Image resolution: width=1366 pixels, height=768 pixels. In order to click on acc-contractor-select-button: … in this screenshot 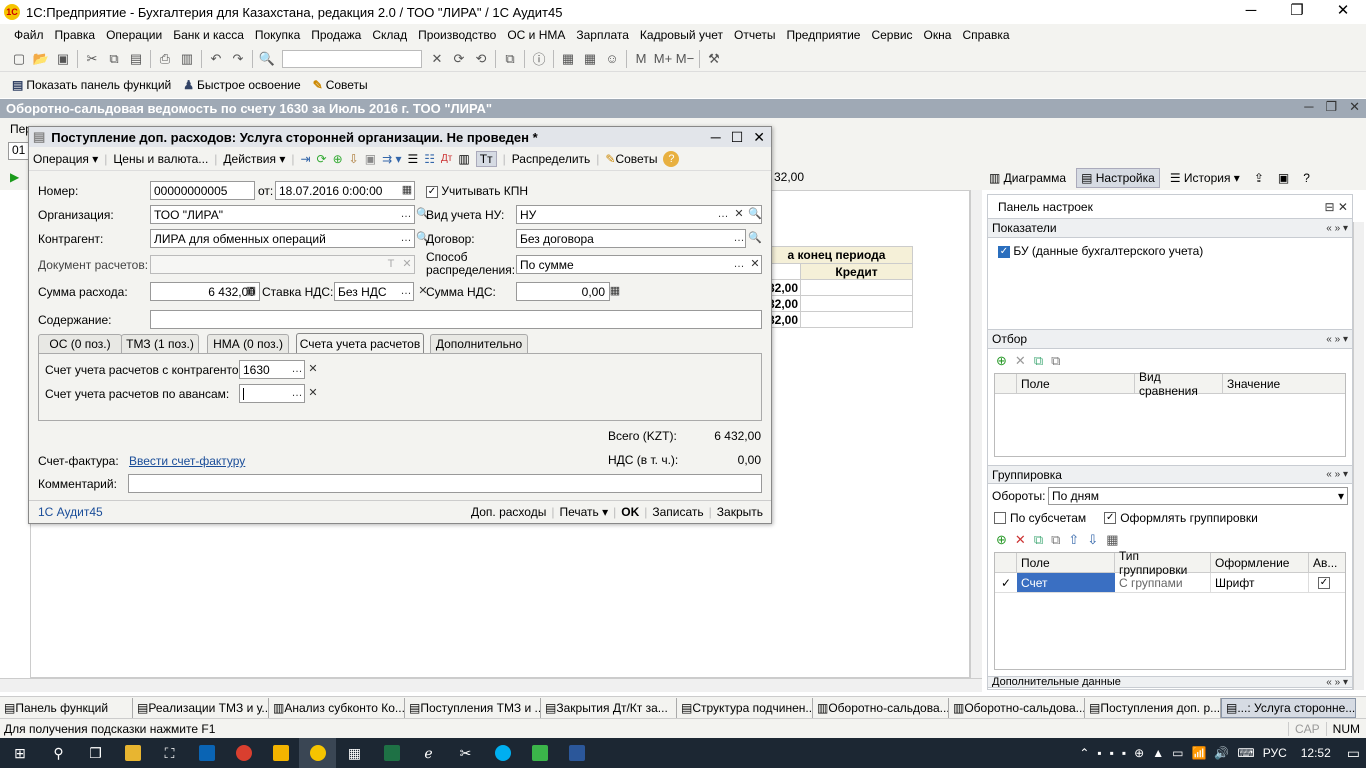, I will do `click(297, 369)`.